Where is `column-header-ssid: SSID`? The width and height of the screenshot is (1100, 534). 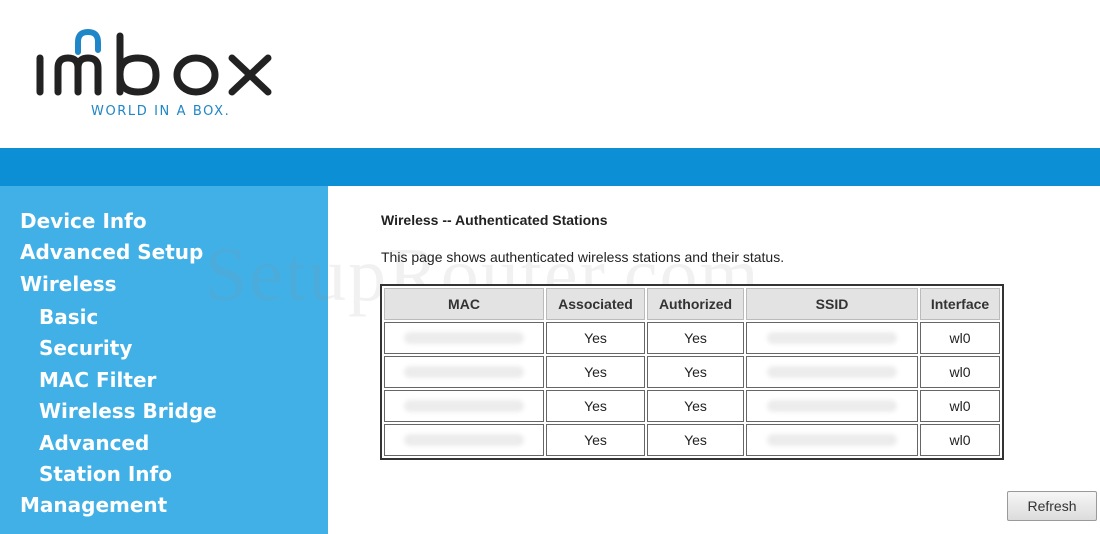
column-header-ssid: SSID is located at coordinates (832, 304).